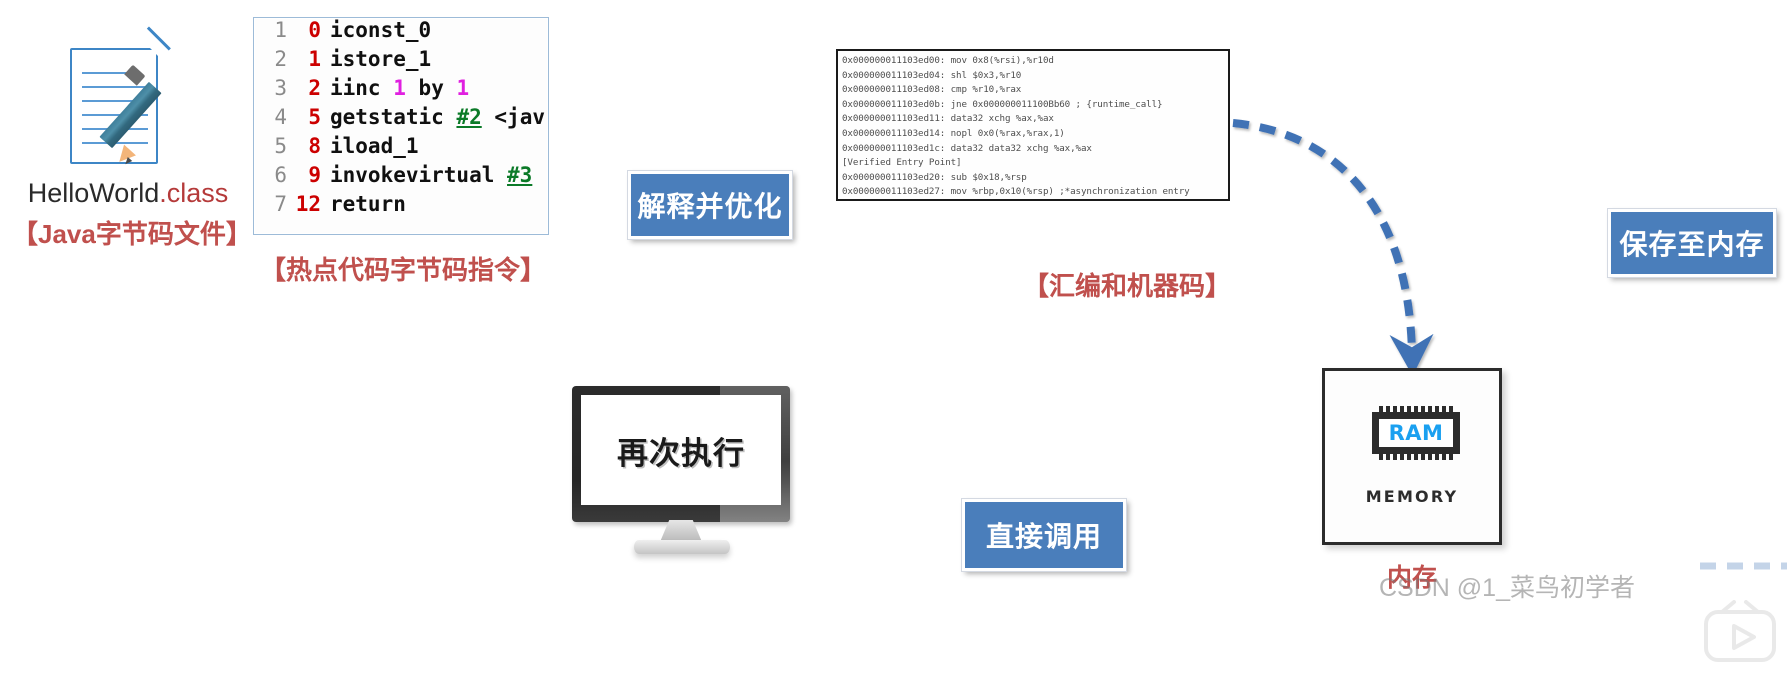 The height and width of the screenshot is (691, 1787). What do you see at coordinates (681, 453) in the screenshot?
I see `monitor-screen-label: 再次执行` at bounding box center [681, 453].